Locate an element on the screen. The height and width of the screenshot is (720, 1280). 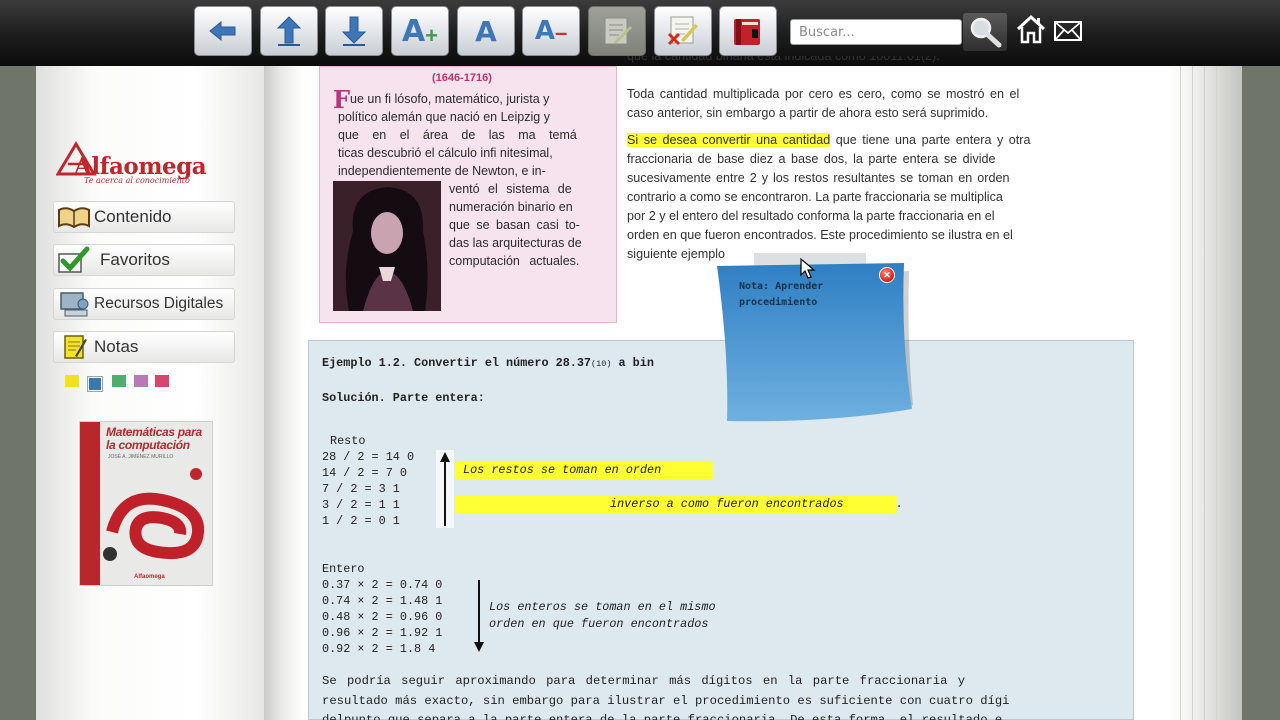
add-note-button is located at coordinates (617, 31).